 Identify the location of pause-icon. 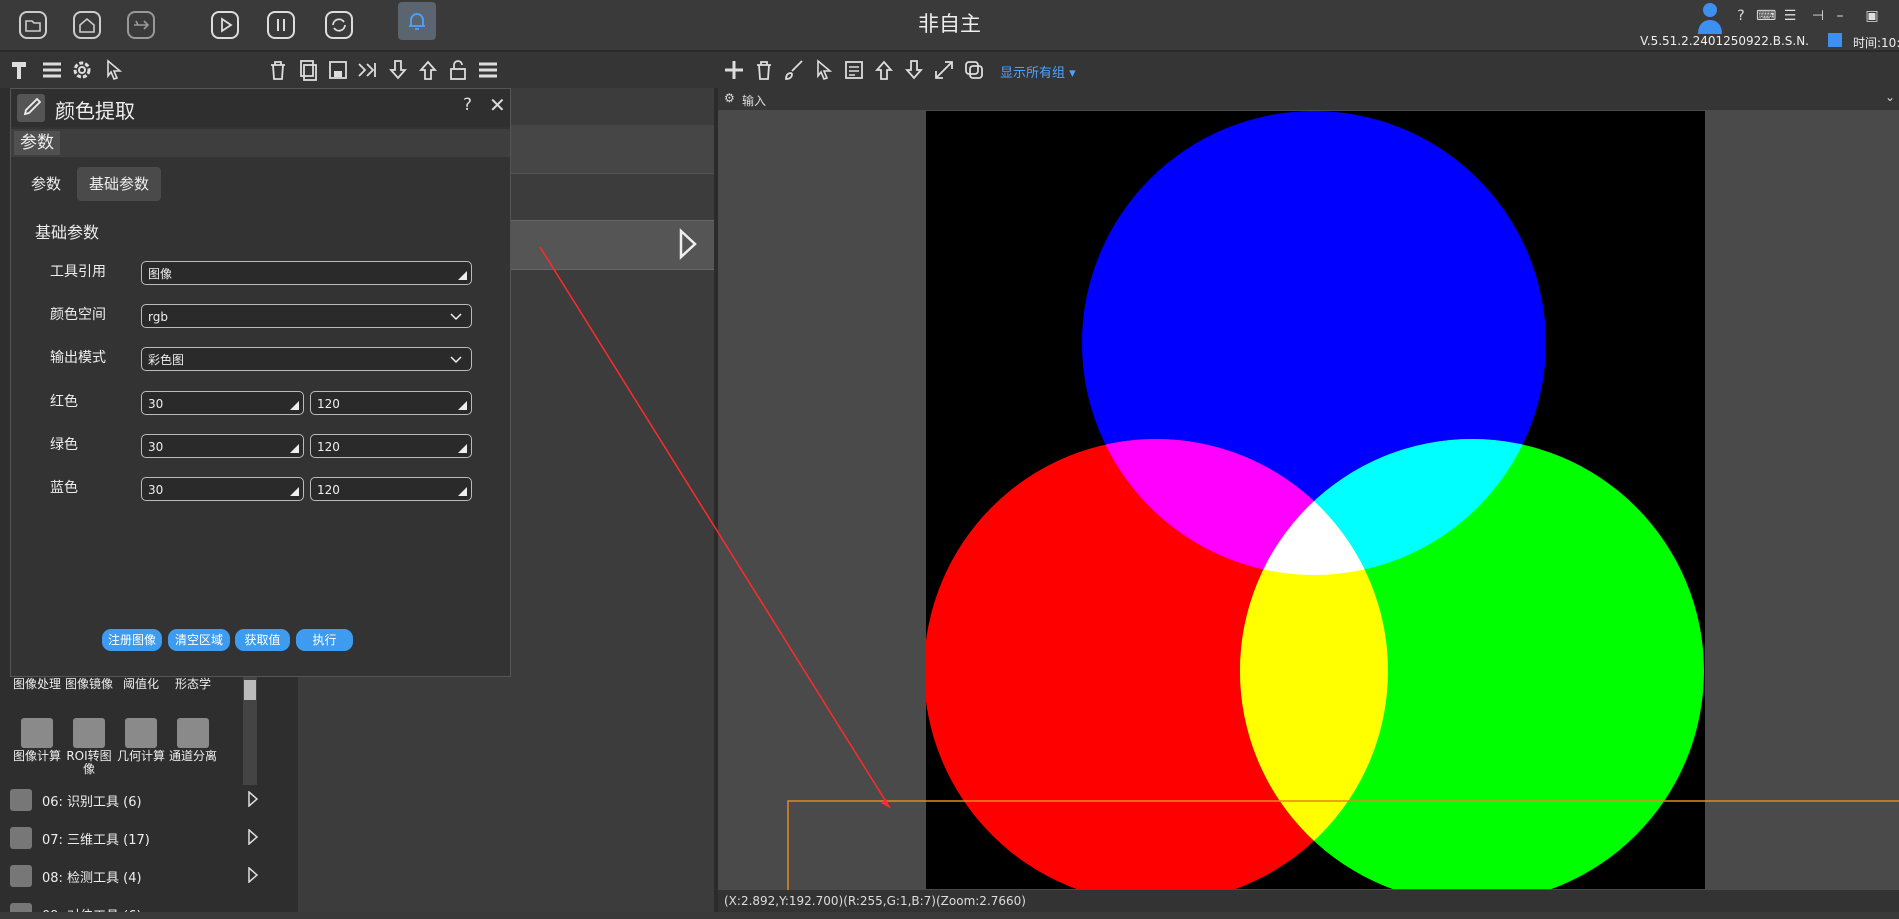
(281, 25).